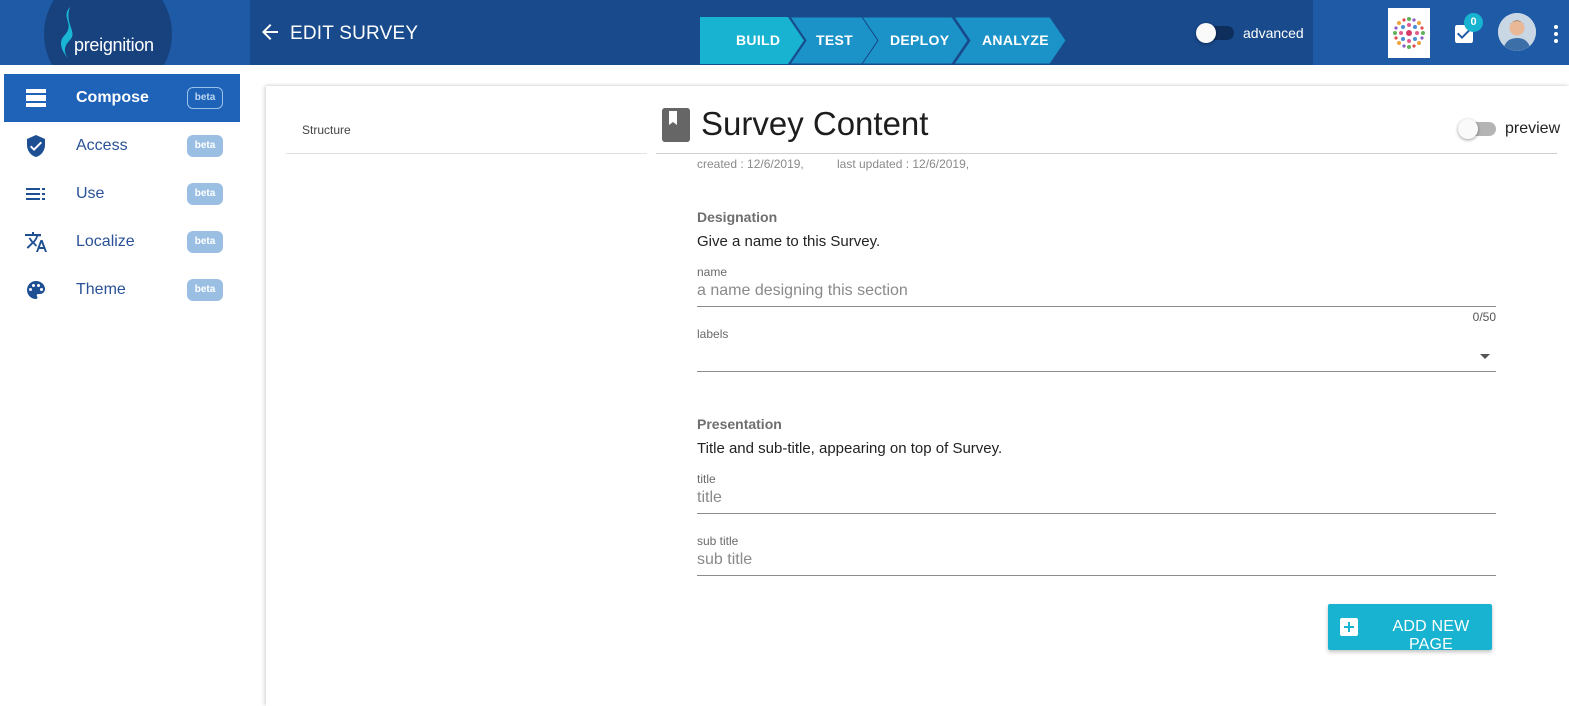  Describe the element at coordinates (815, 123) in the screenshot. I see `content-title: Survey Content` at that location.